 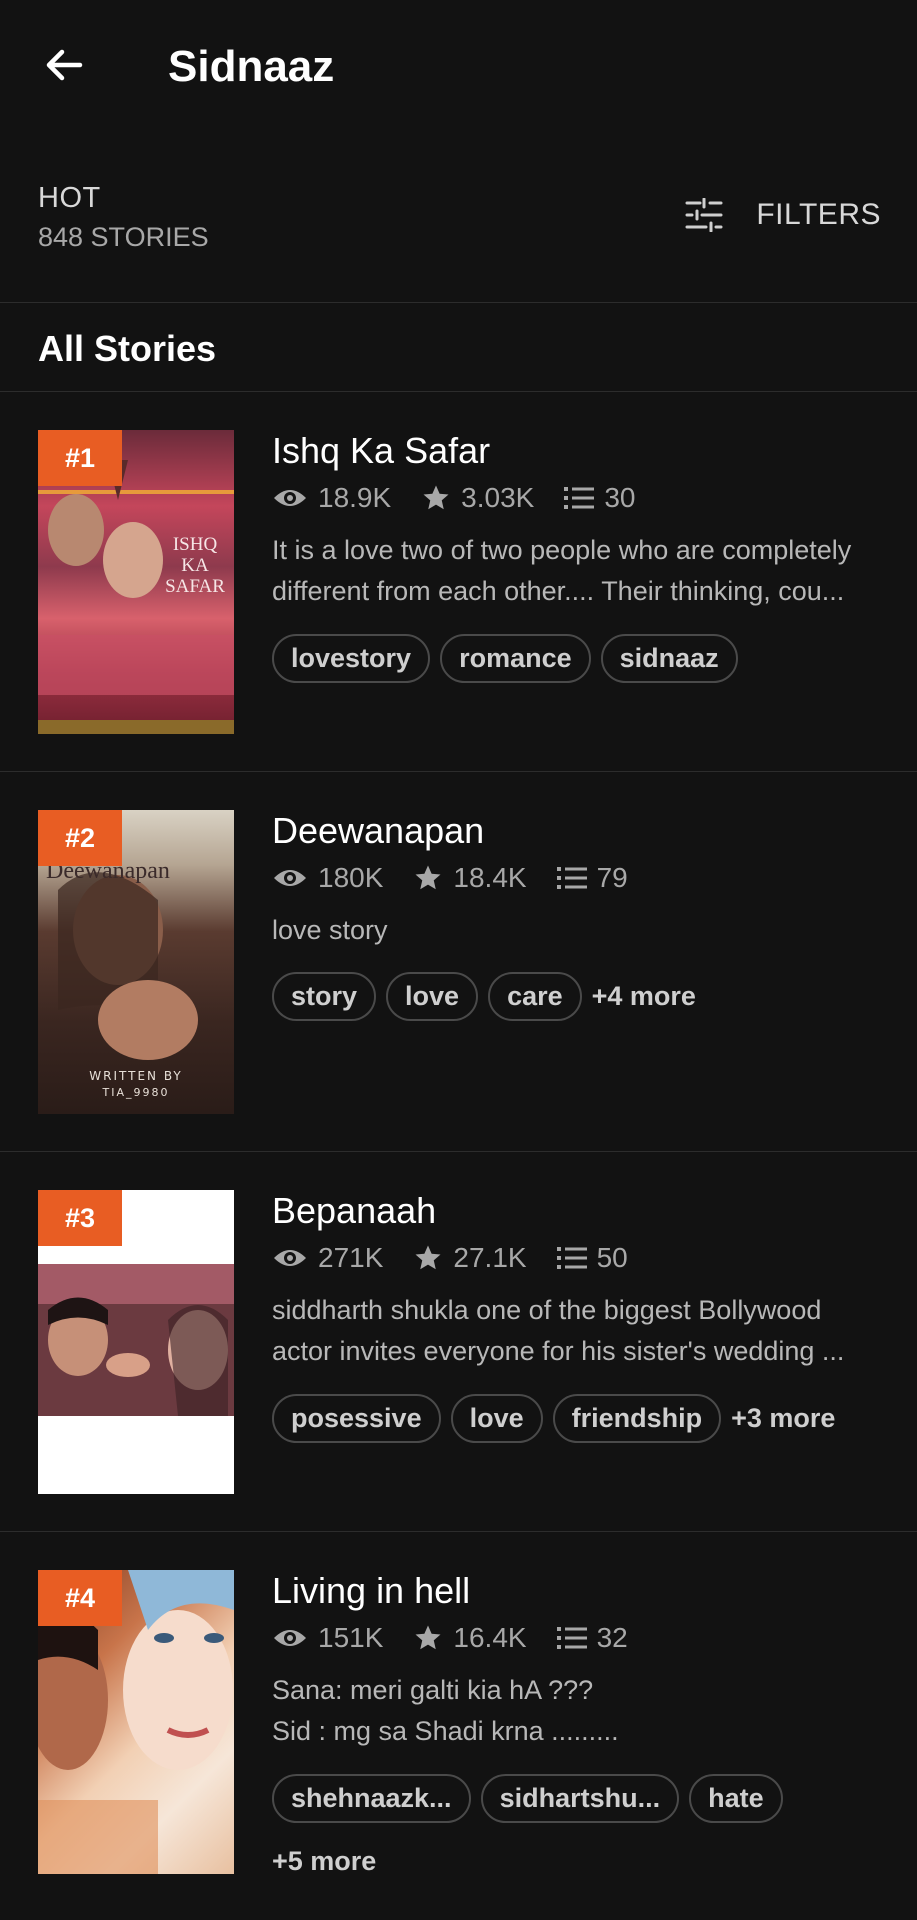 I want to click on story-description: love story, so click(x=582, y=930).